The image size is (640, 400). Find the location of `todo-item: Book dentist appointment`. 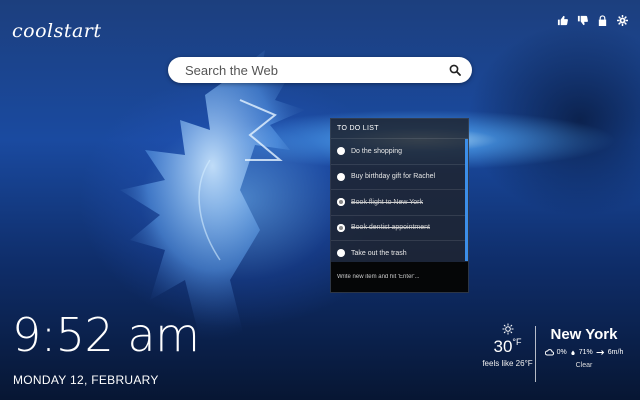

todo-item: Book dentist appointment is located at coordinates (399, 228).